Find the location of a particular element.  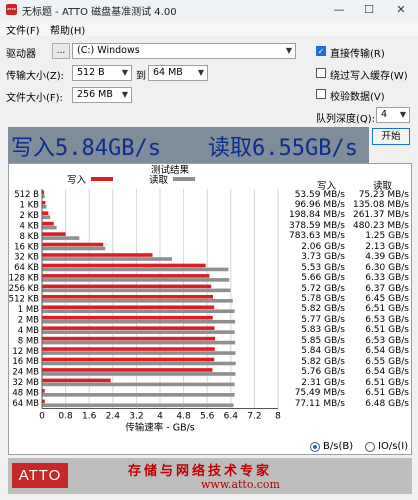

menu-file: 文件(F) is located at coordinates (23, 29).